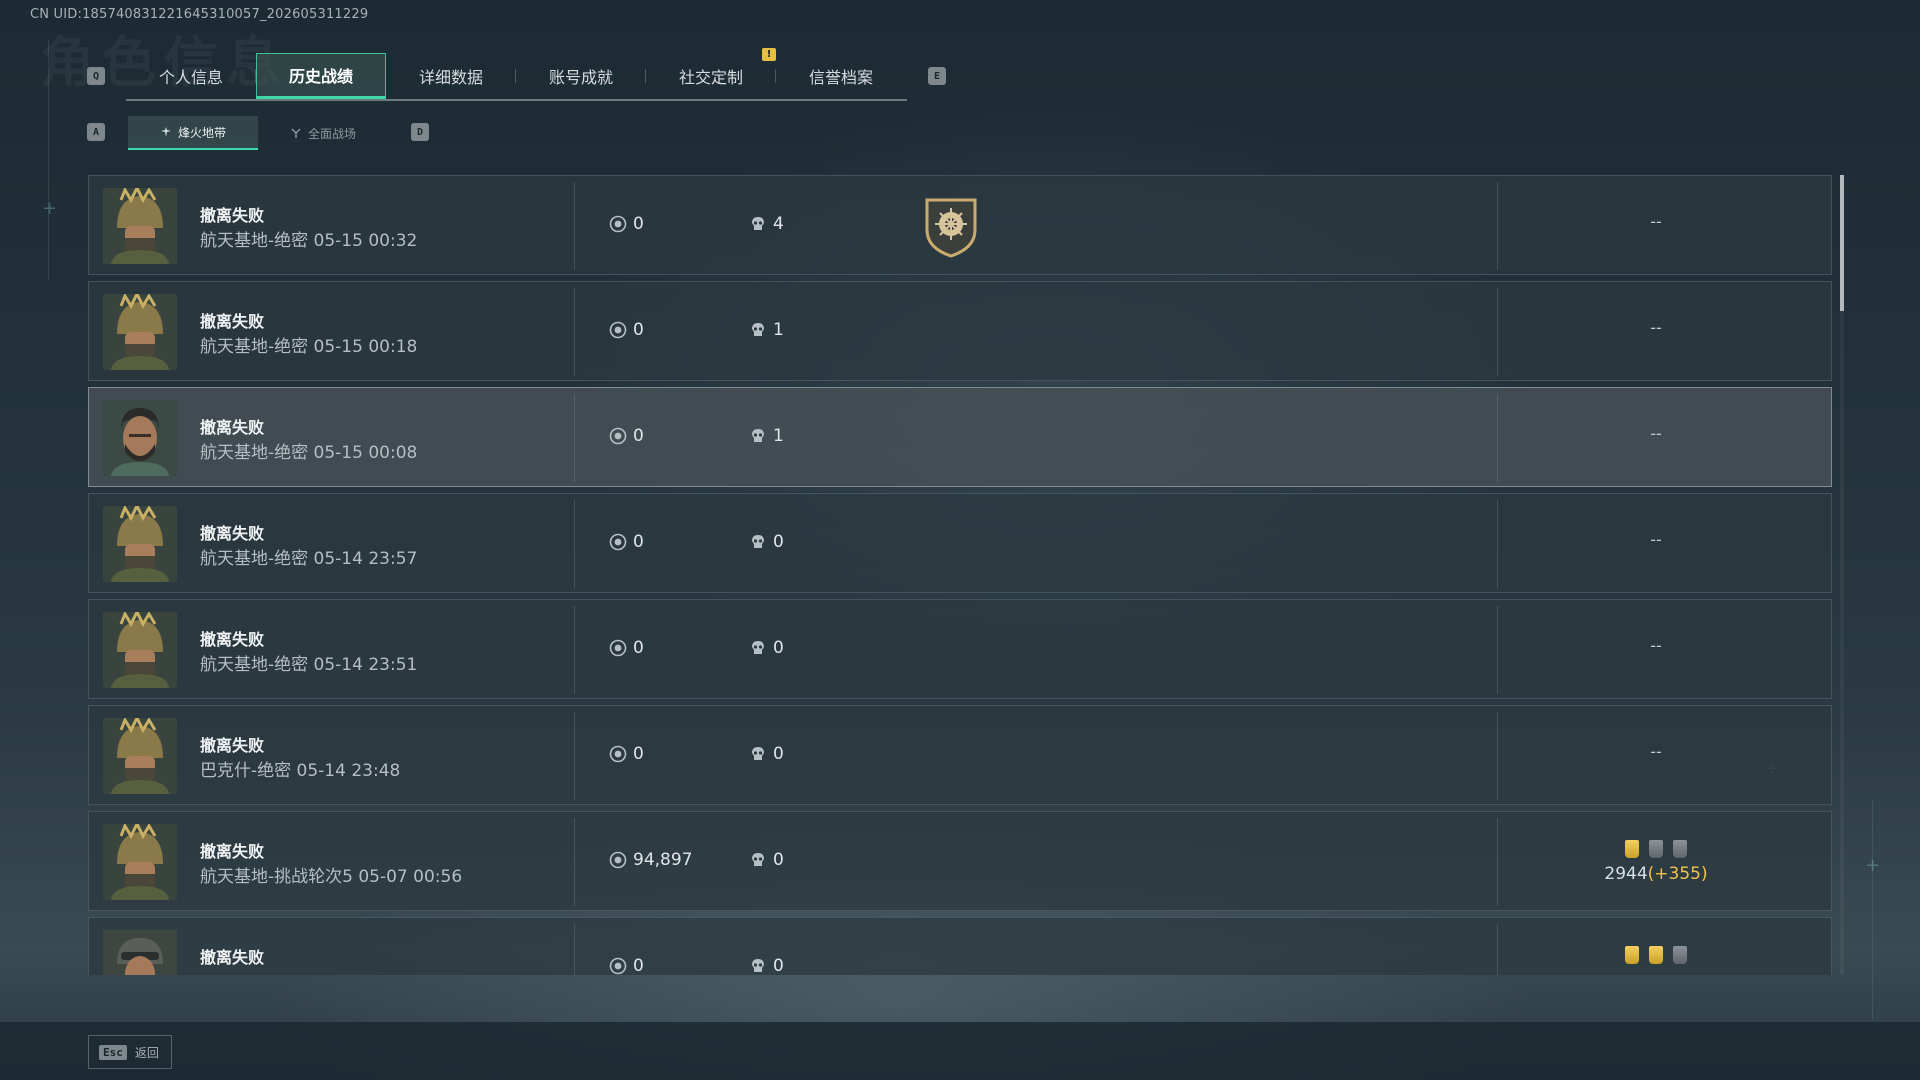 The height and width of the screenshot is (1080, 1920). What do you see at coordinates (778, 224) in the screenshot?
I see `kills-text: 4` at bounding box center [778, 224].